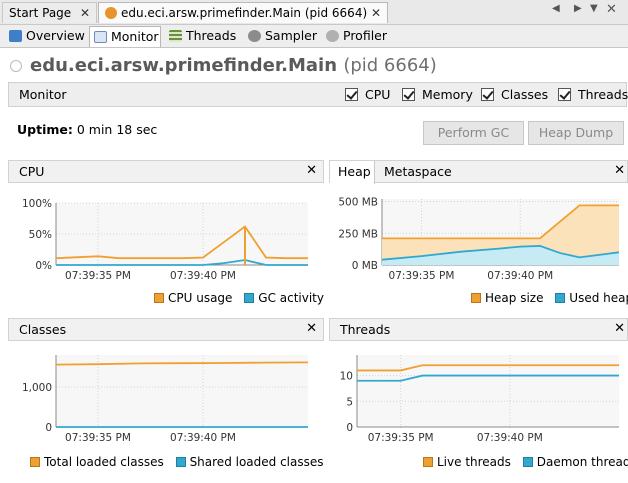  Describe the element at coordinates (318, 94) in the screenshot. I see `monitor-section-bar: Monitor CPU Memory Classes Threads` at that location.